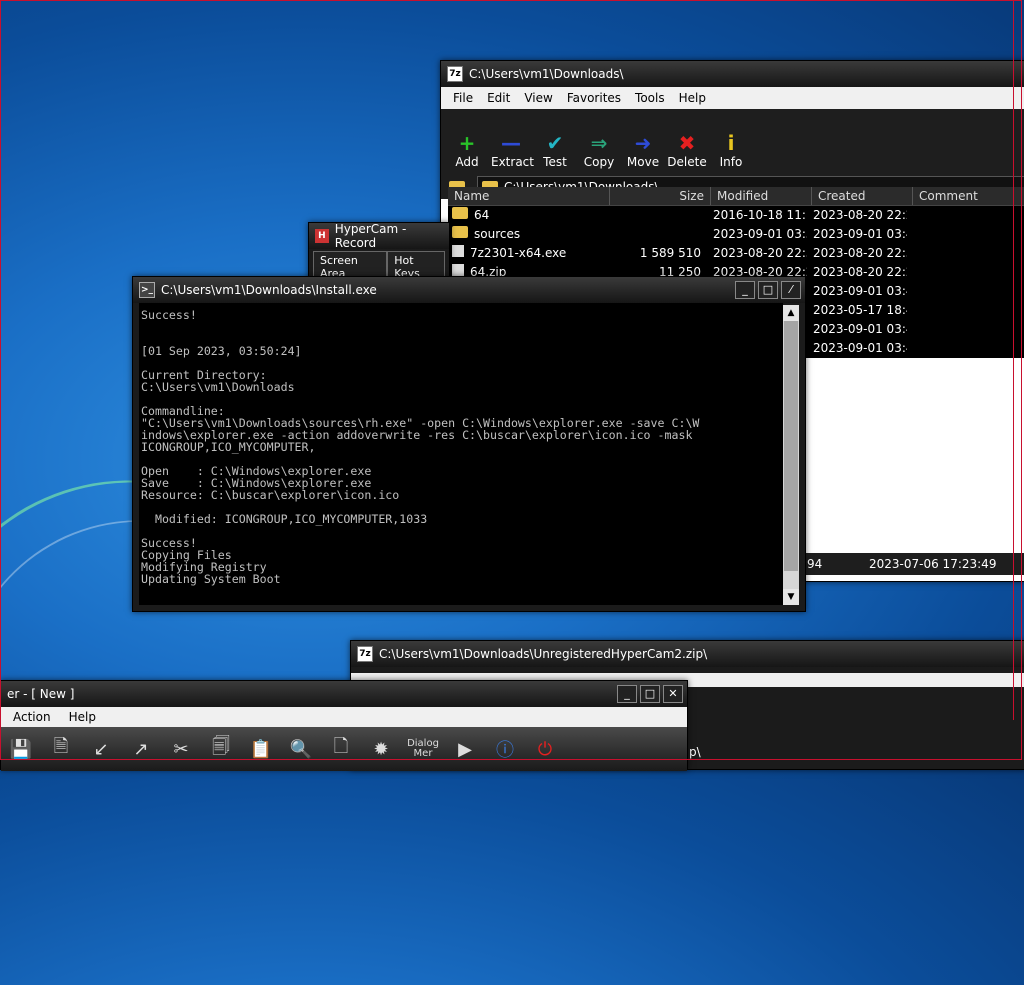 The height and width of the screenshot is (985, 1024). Describe the element at coordinates (221, 749) in the screenshot. I see `copy-icon: 🗐` at that location.